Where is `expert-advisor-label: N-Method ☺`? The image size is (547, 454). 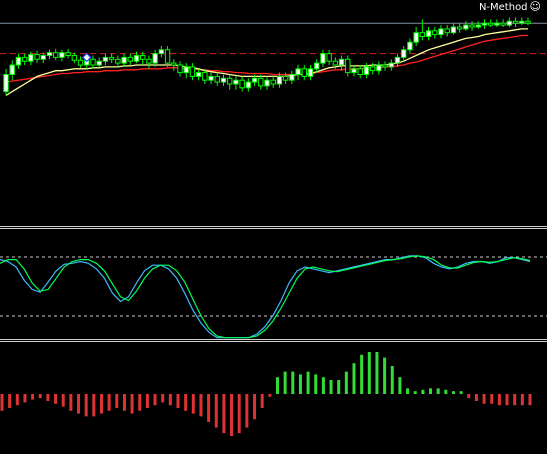 expert-advisor-label: N-Method ☺ is located at coordinates (510, 7).